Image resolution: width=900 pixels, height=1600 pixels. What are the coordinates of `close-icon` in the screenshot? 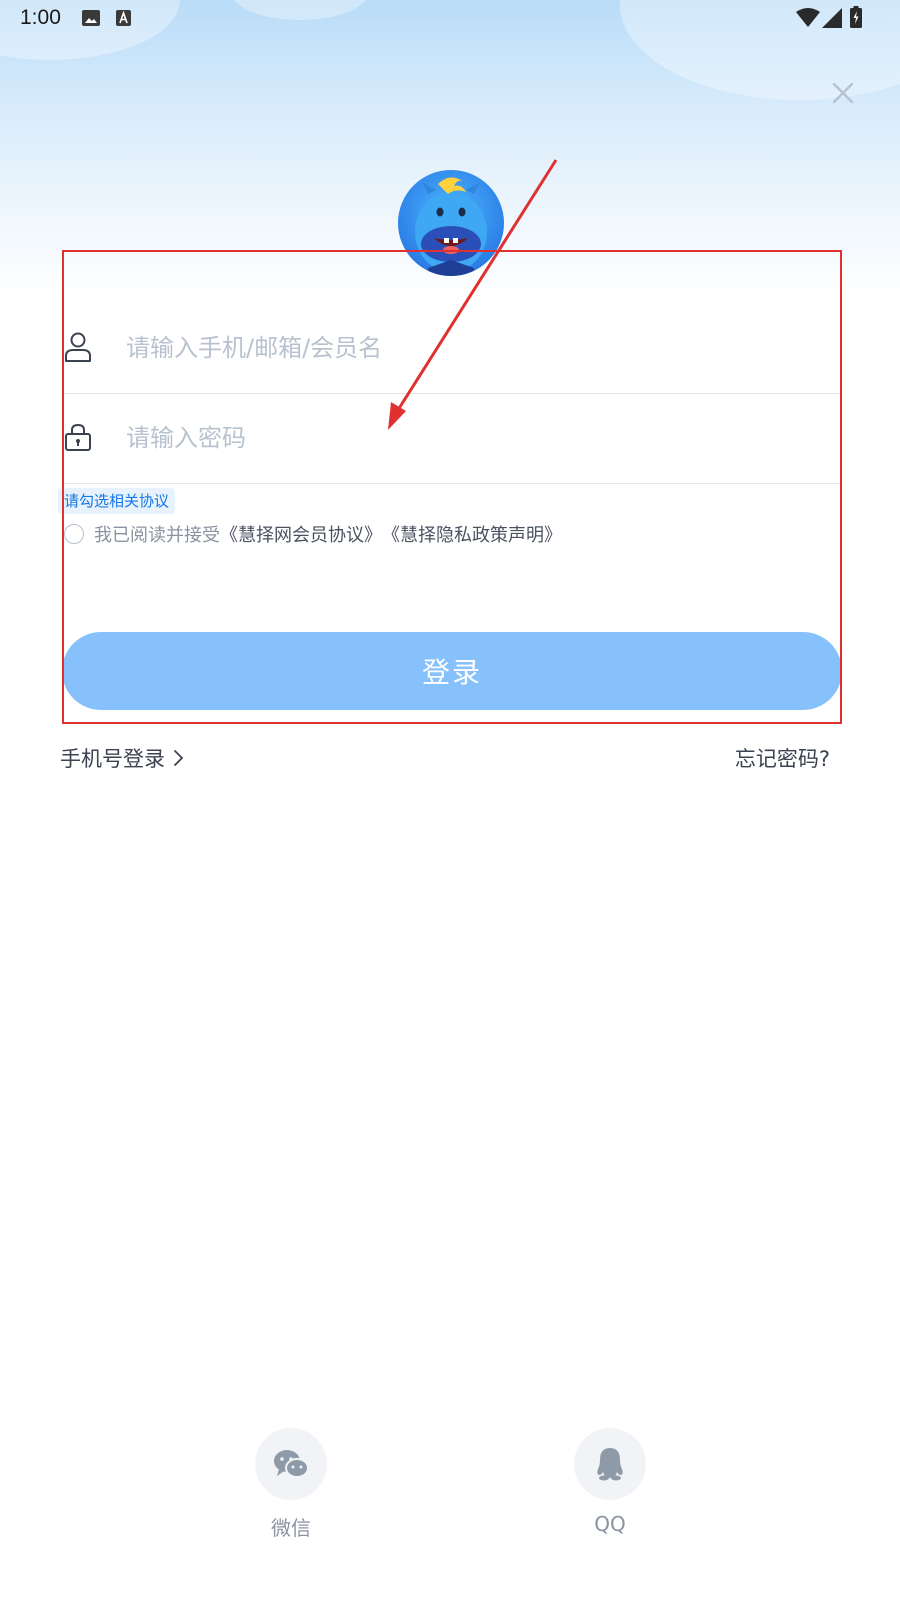 It's located at (843, 93).